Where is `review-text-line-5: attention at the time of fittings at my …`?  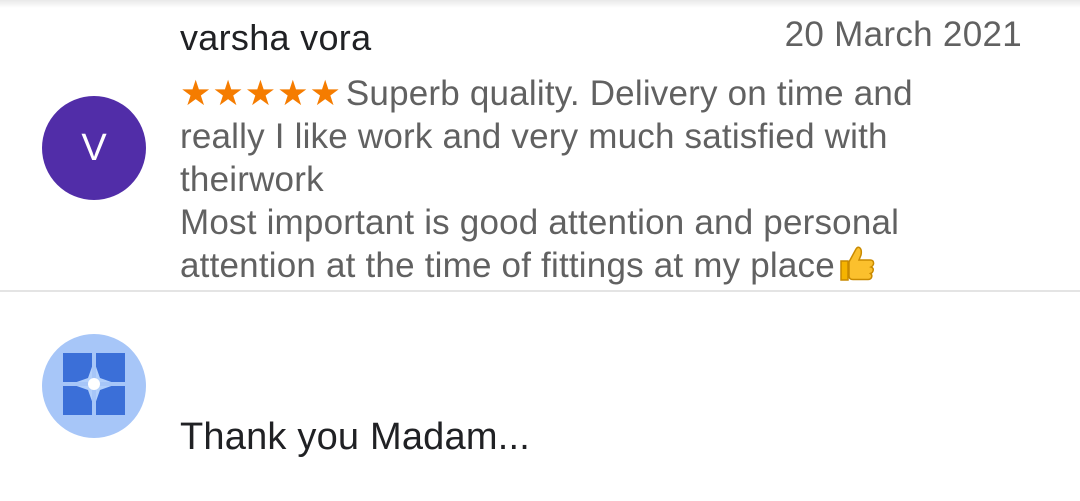 review-text-line-5: attention at the time of fittings at my … is located at coordinates (507, 265).